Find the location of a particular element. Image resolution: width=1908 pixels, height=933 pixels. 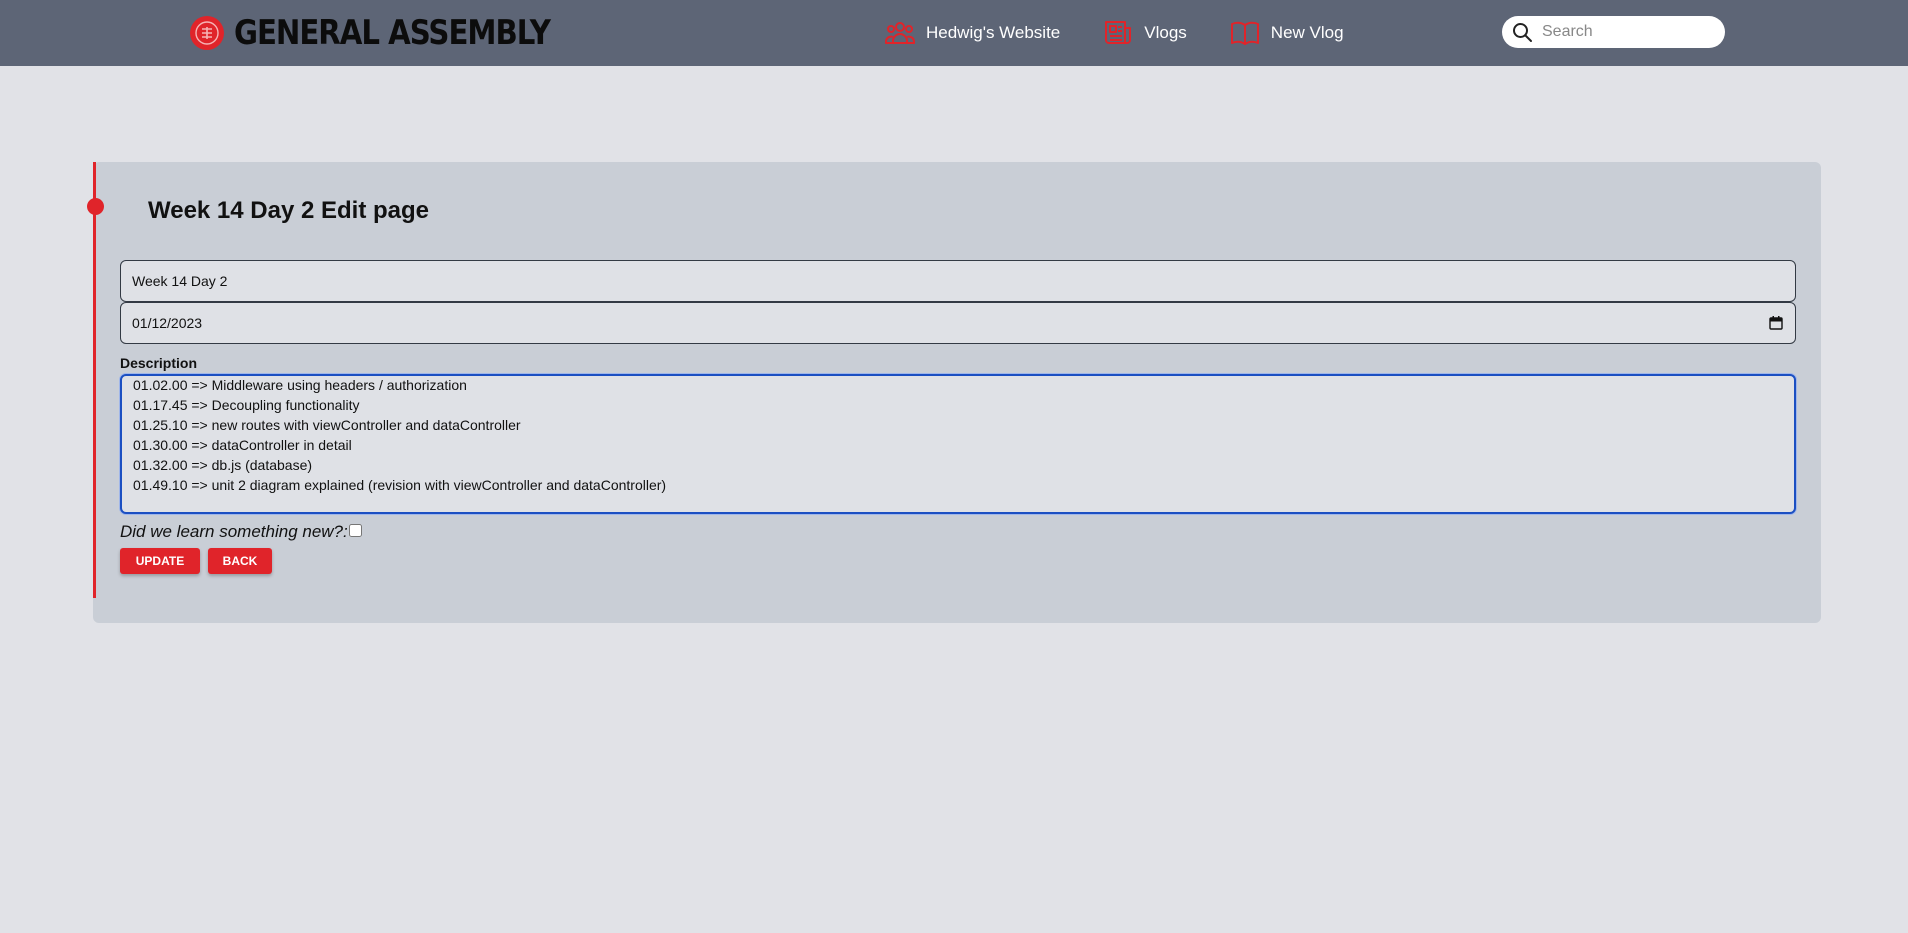

learned-checkbox is located at coordinates (355, 530).